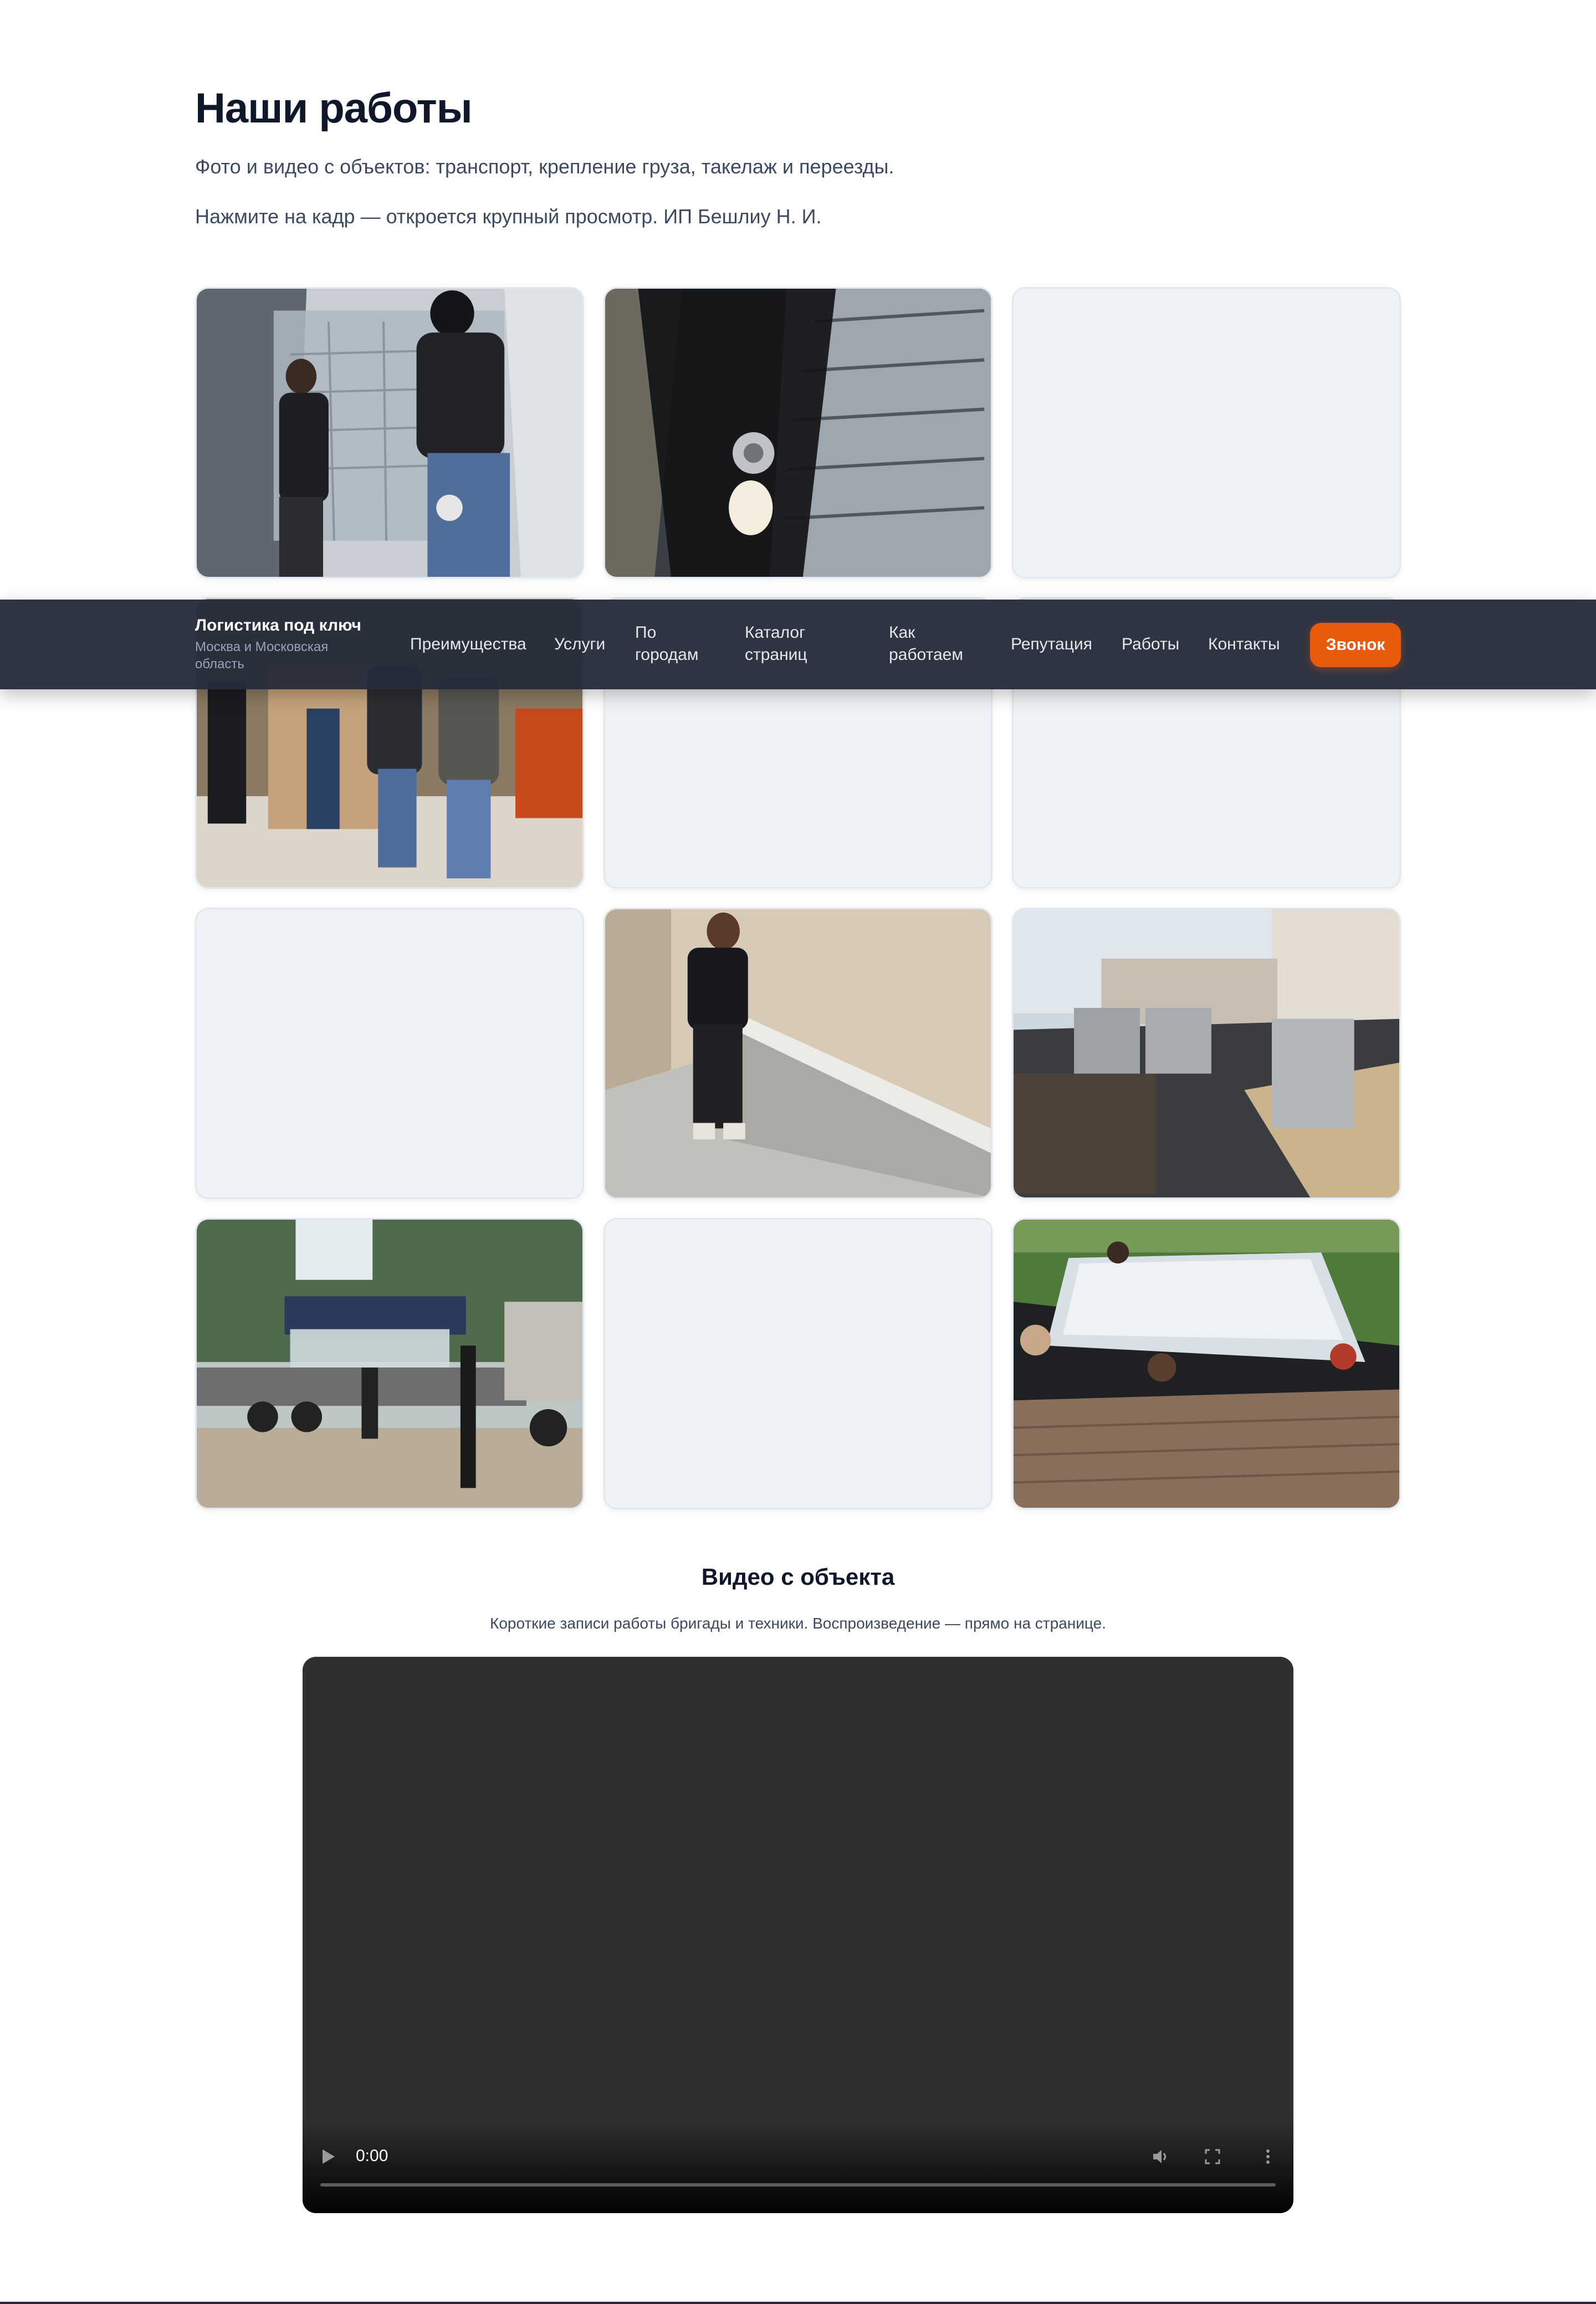  Describe the element at coordinates (262, 655) in the screenshot. I see `brand-region: Москва и Московская область` at that location.